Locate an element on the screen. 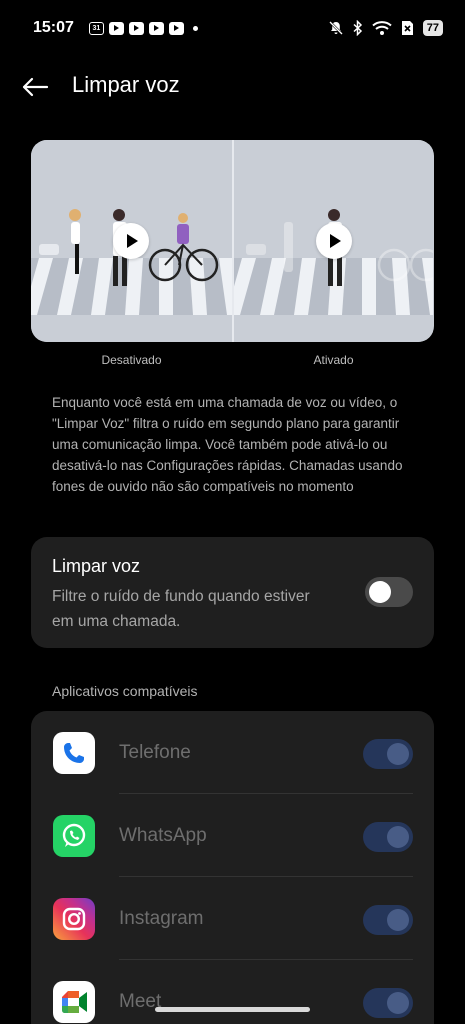 The width and height of the screenshot is (465, 1024). wifi-icon is located at coordinates (382, 28).